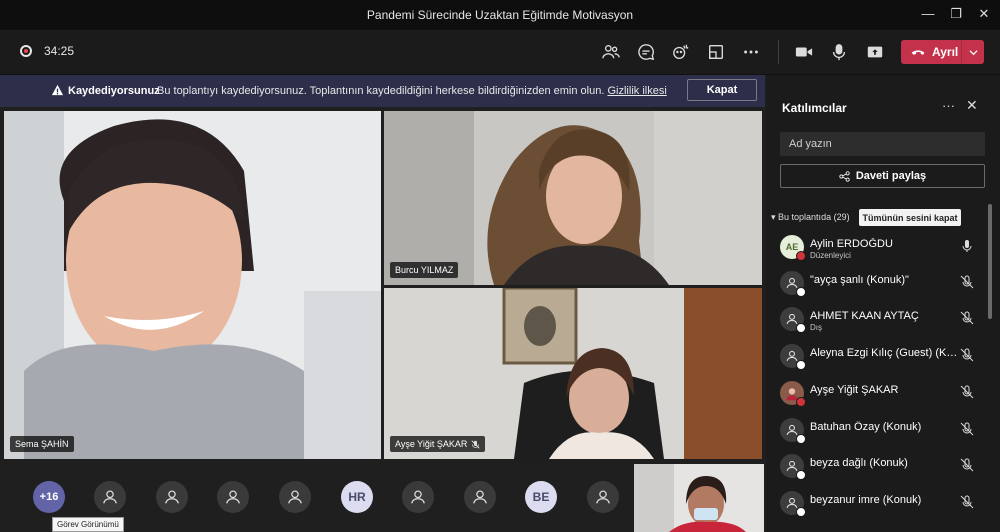 The image size is (1000, 532). I want to click on phone-hangup-icon, so click(918, 52).